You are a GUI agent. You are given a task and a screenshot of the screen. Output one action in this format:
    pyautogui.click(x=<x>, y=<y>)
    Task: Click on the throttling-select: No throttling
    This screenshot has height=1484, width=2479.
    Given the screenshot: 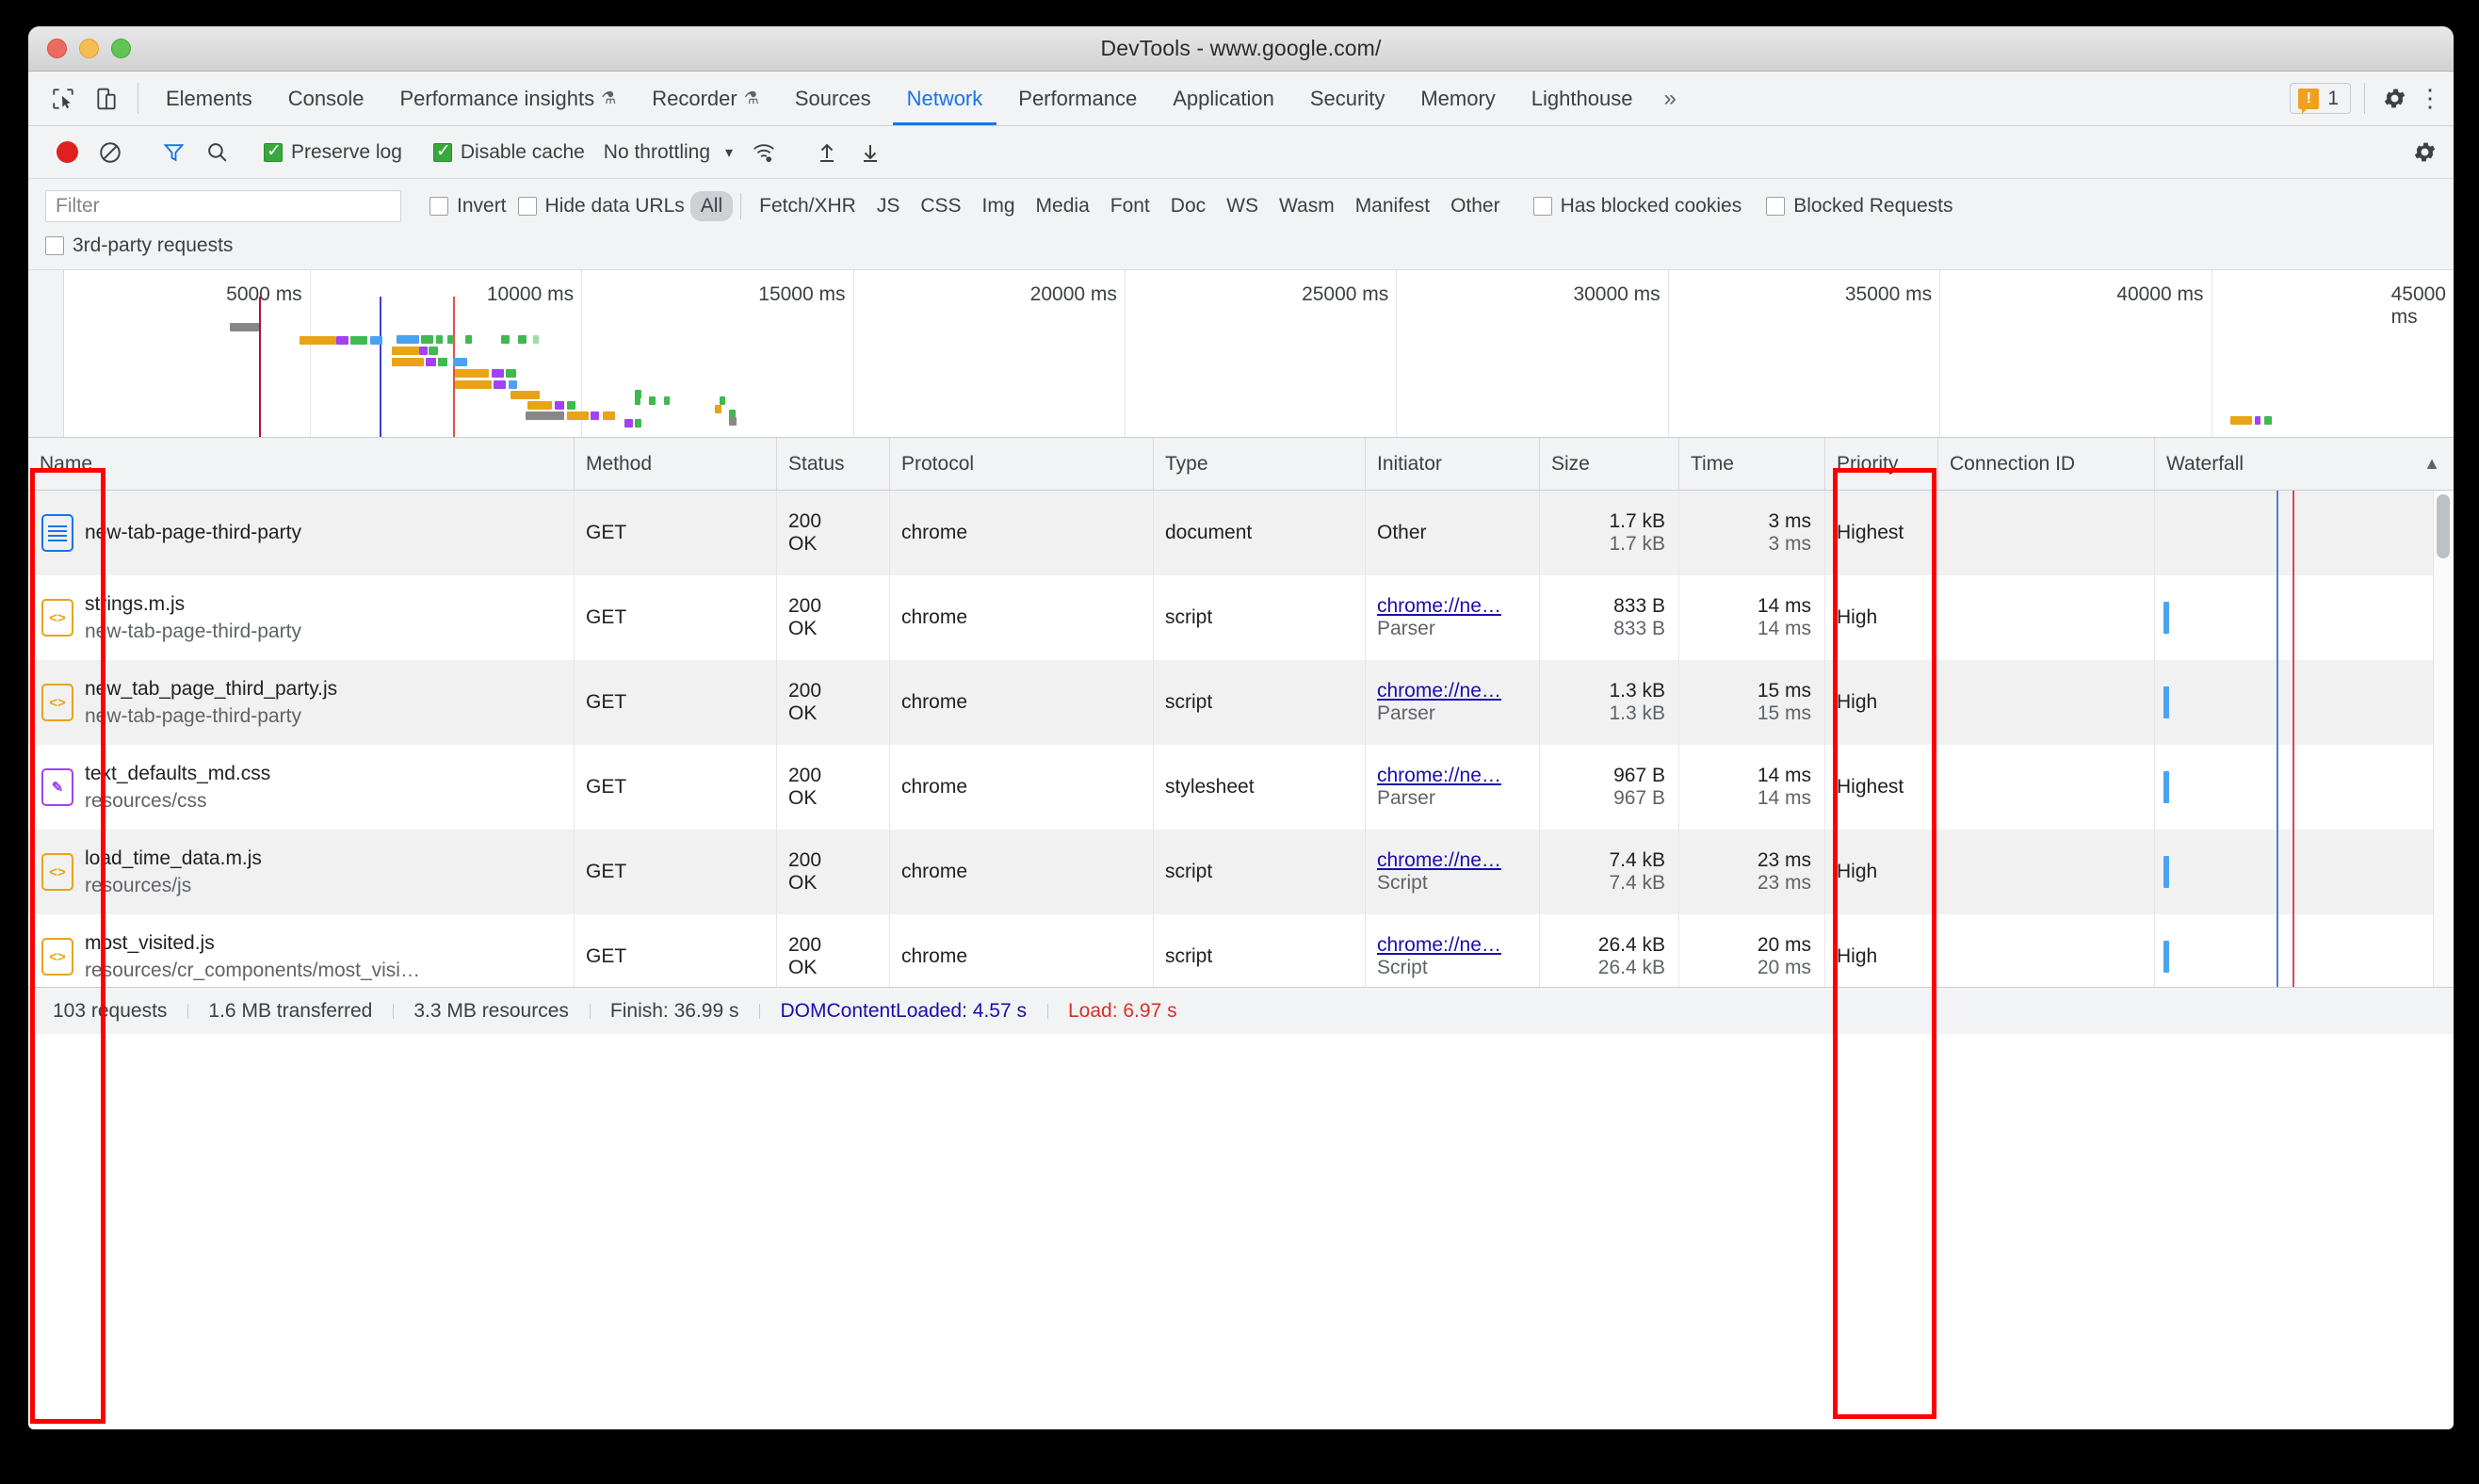 What is the action you would take?
    pyautogui.click(x=654, y=153)
    